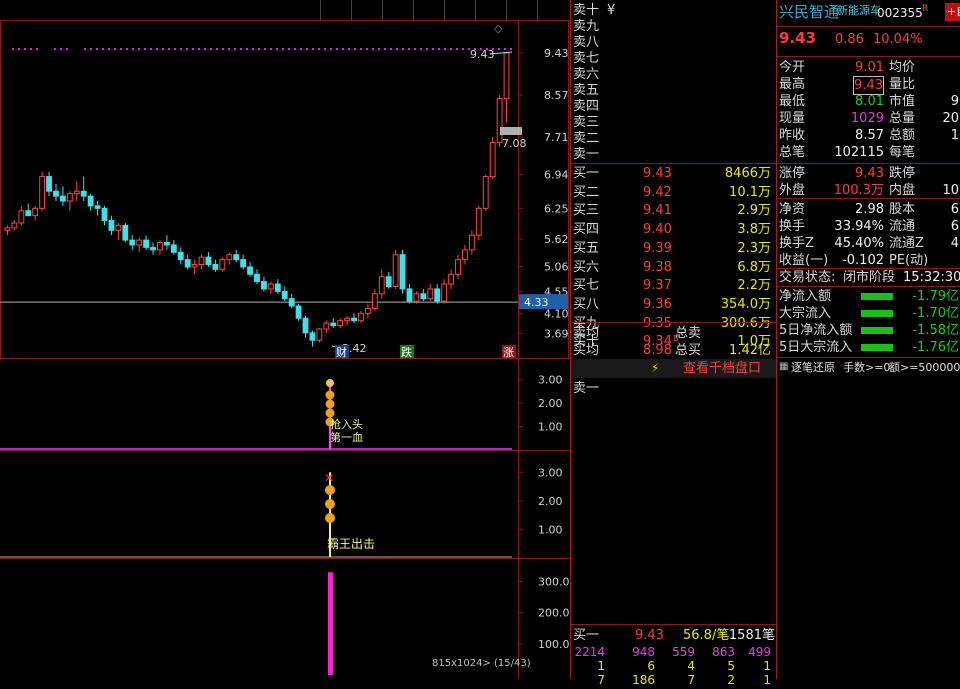 This screenshot has width=960, height=689. Describe the element at coordinates (754, 230) in the screenshot. I see `bid-volume: 3.8万` at that location.